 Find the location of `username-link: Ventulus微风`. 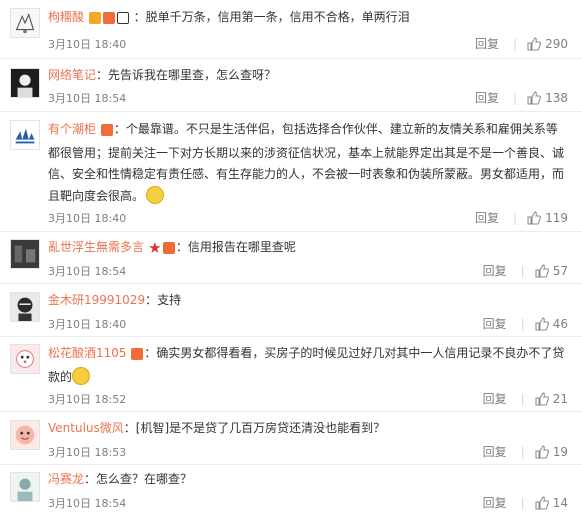

username-link: Ventulus微风 is located at coordinates (86, 428).